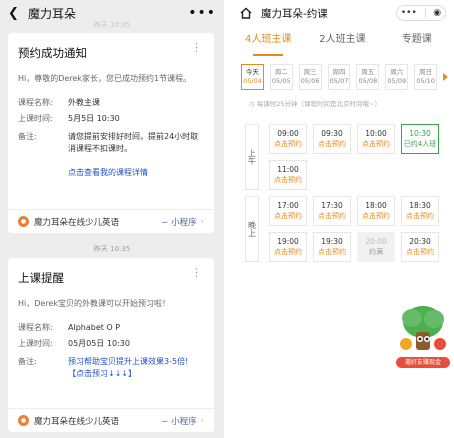 This screenshot has height=438, width=454. I want to click on time-slot: 17:00 点击预约, so click(288, 211).